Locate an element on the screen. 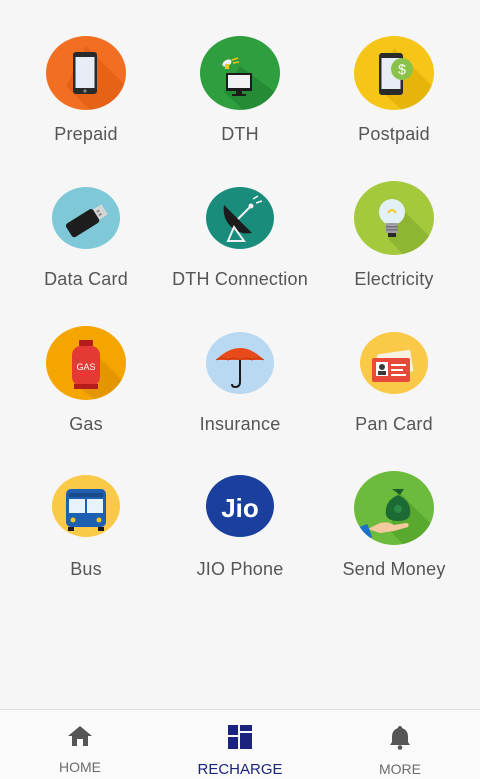 This screenshot has height=779, width=480. tile-postpaid: $ Postpaid is located at coordinates (394, 72).